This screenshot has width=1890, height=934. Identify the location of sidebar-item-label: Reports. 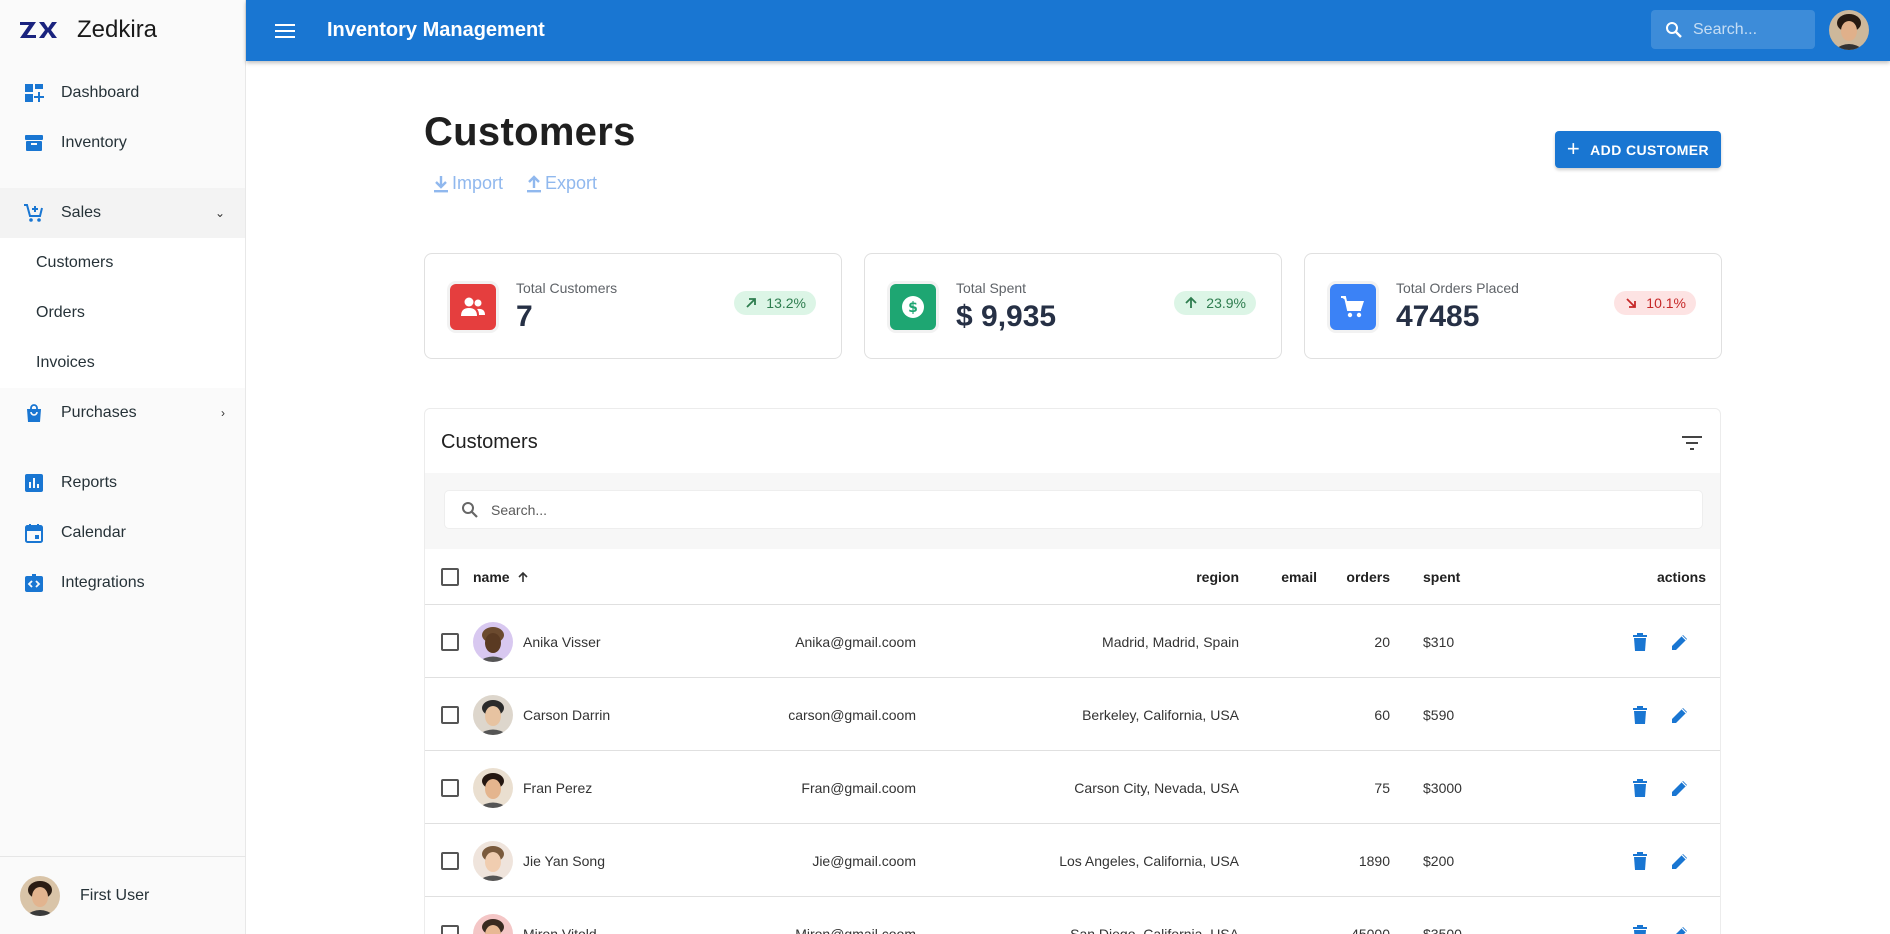
(89, 482).